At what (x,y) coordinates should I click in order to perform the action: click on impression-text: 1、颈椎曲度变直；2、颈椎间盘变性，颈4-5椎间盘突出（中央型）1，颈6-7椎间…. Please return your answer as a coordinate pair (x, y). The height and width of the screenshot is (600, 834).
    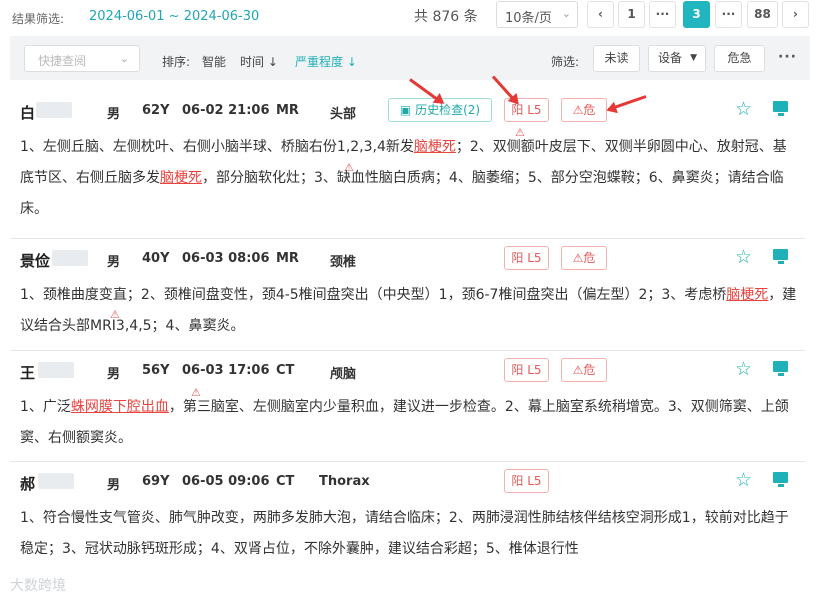
    Looking at the image, I should click on (373, 295).